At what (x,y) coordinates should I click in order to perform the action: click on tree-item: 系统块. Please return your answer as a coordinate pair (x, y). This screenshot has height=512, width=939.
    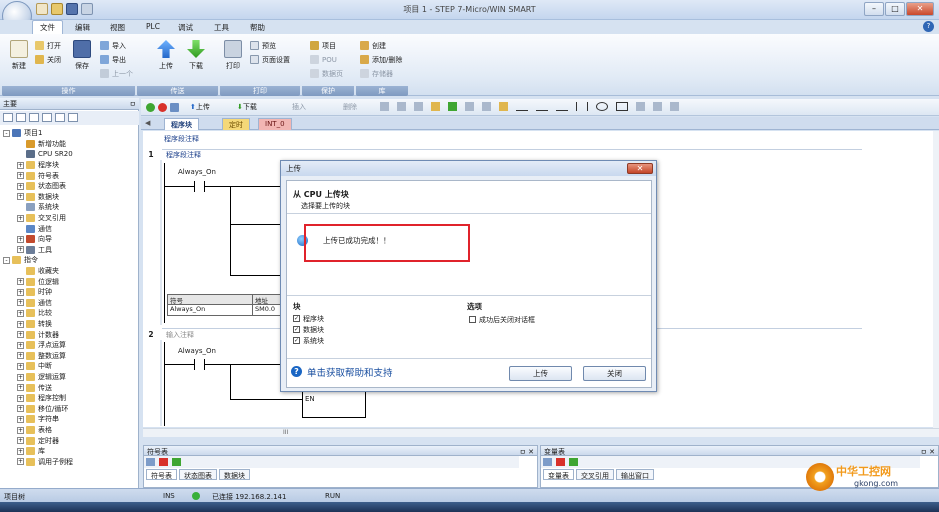
    Looking at the image, I should click on (38, 207).